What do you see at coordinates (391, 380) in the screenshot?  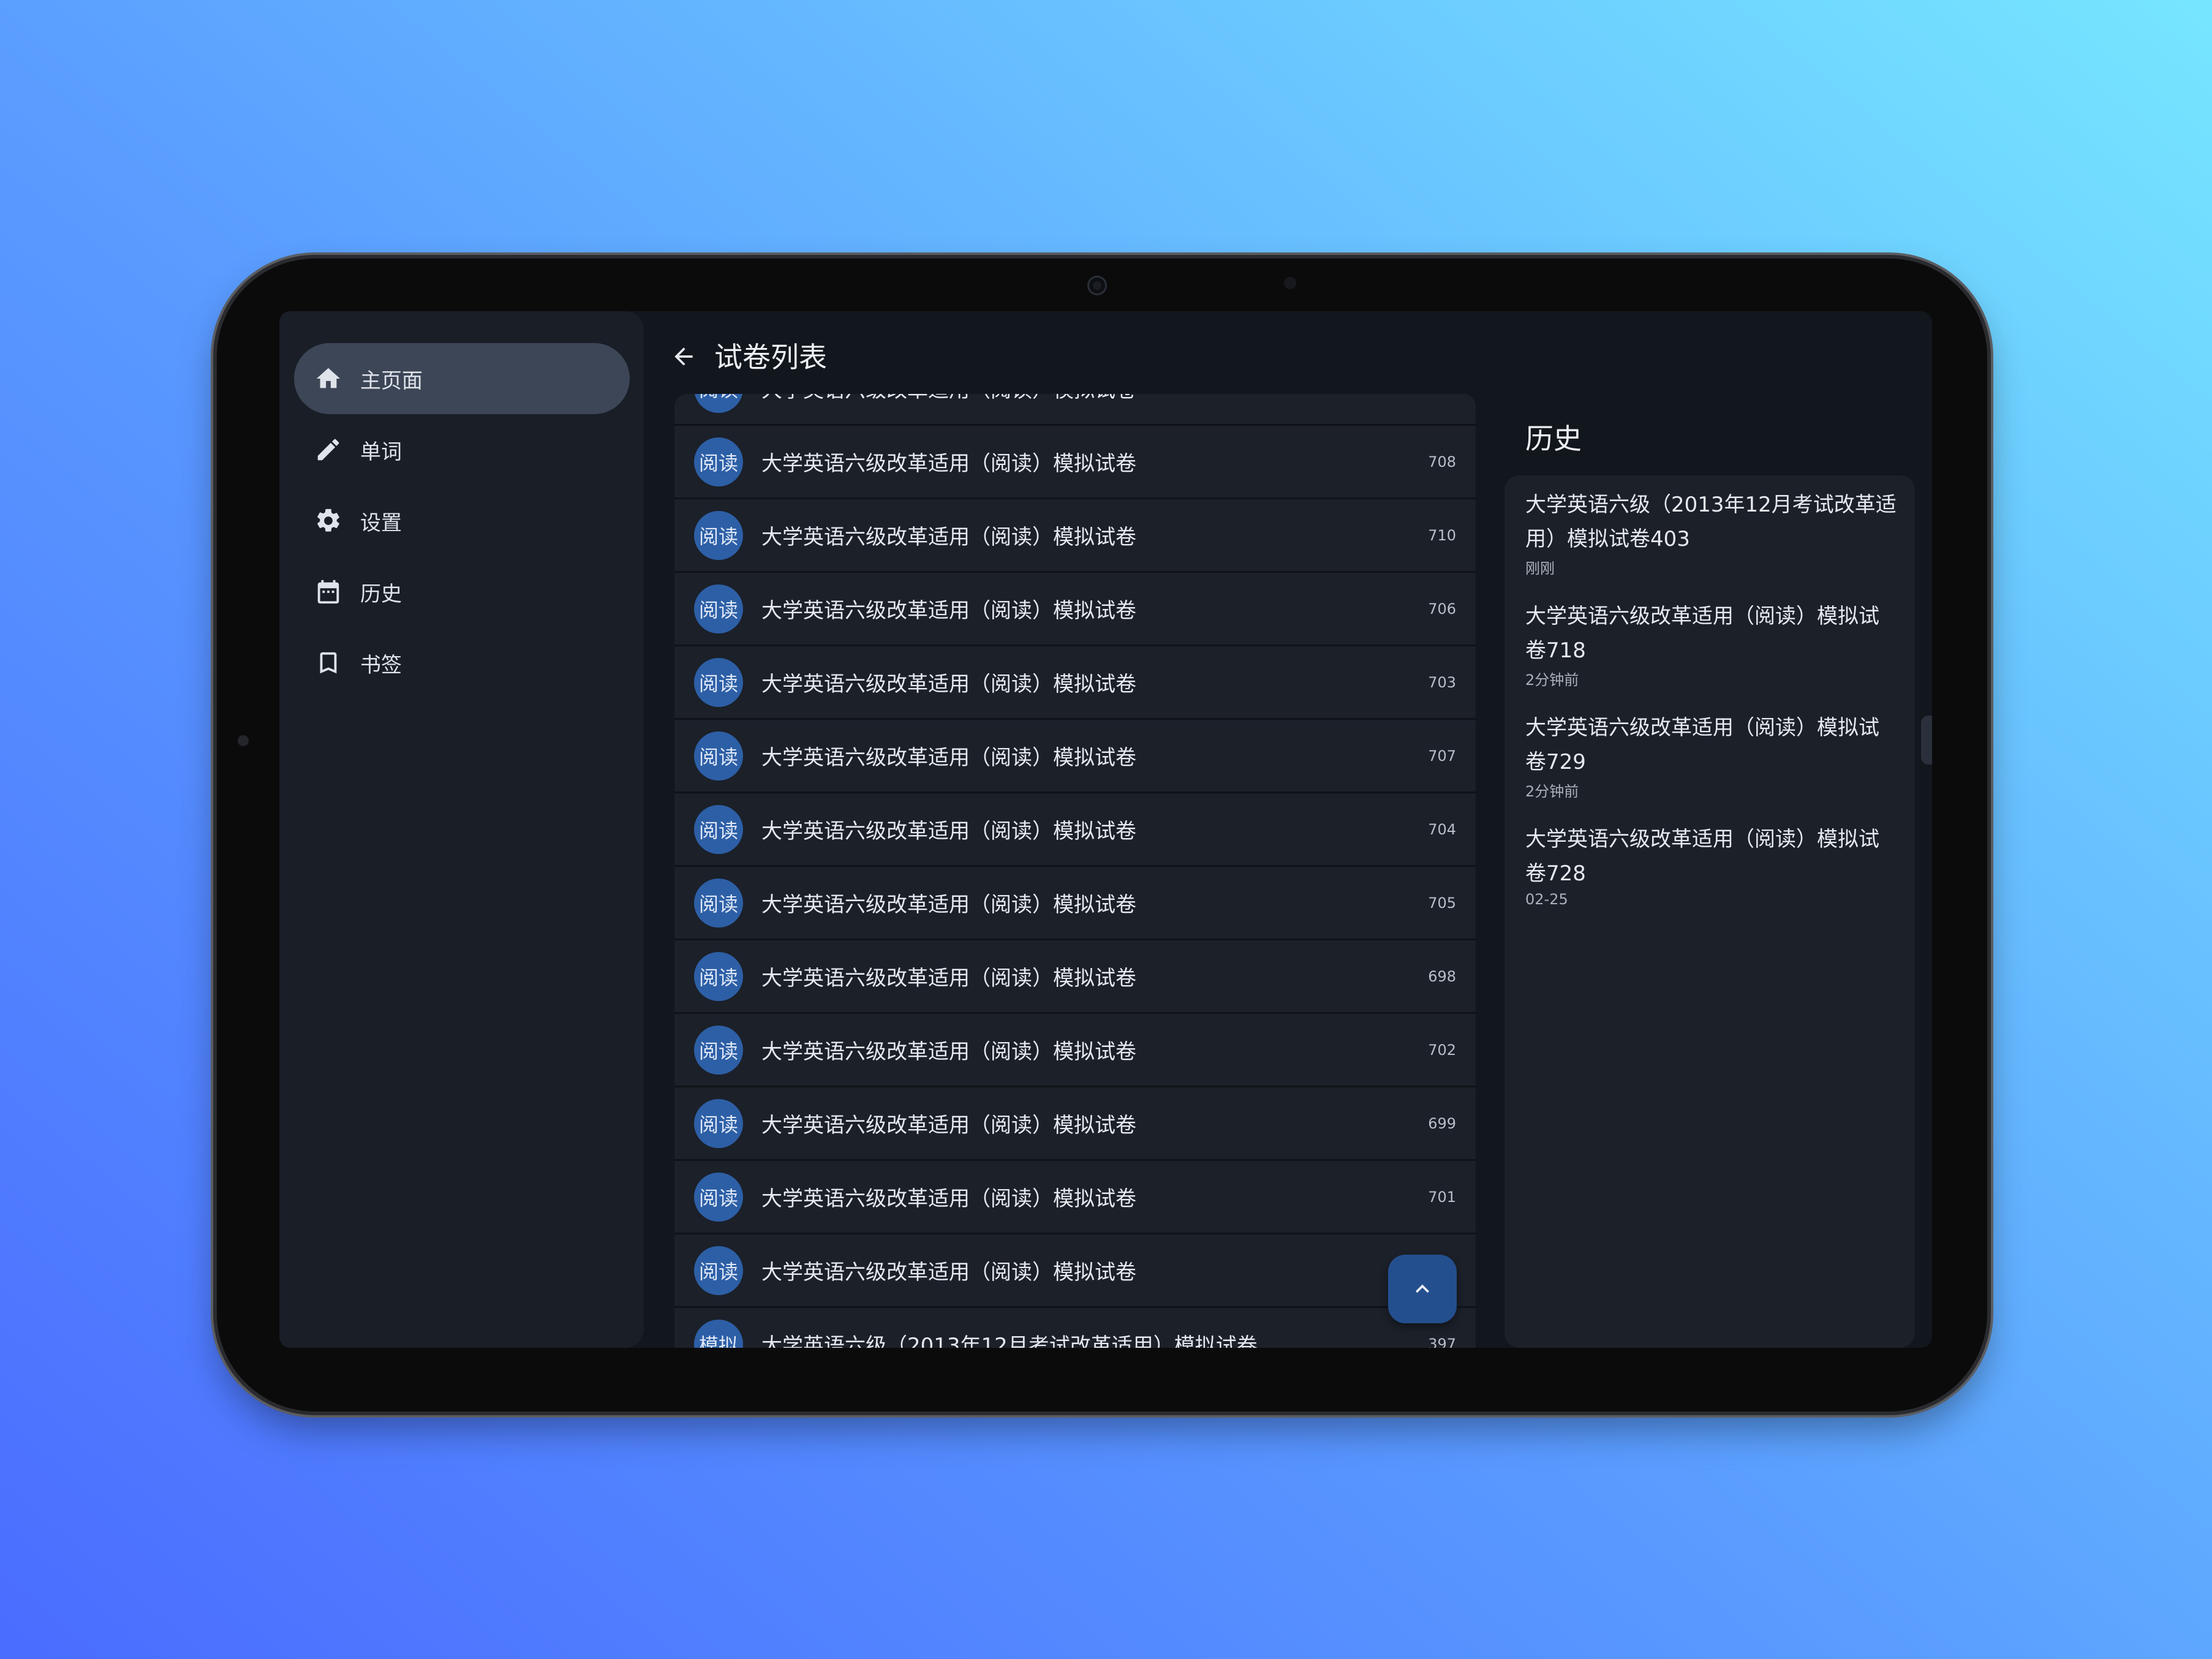 I see `nav-item-label: 主页面` at bounding box center [391, 380].